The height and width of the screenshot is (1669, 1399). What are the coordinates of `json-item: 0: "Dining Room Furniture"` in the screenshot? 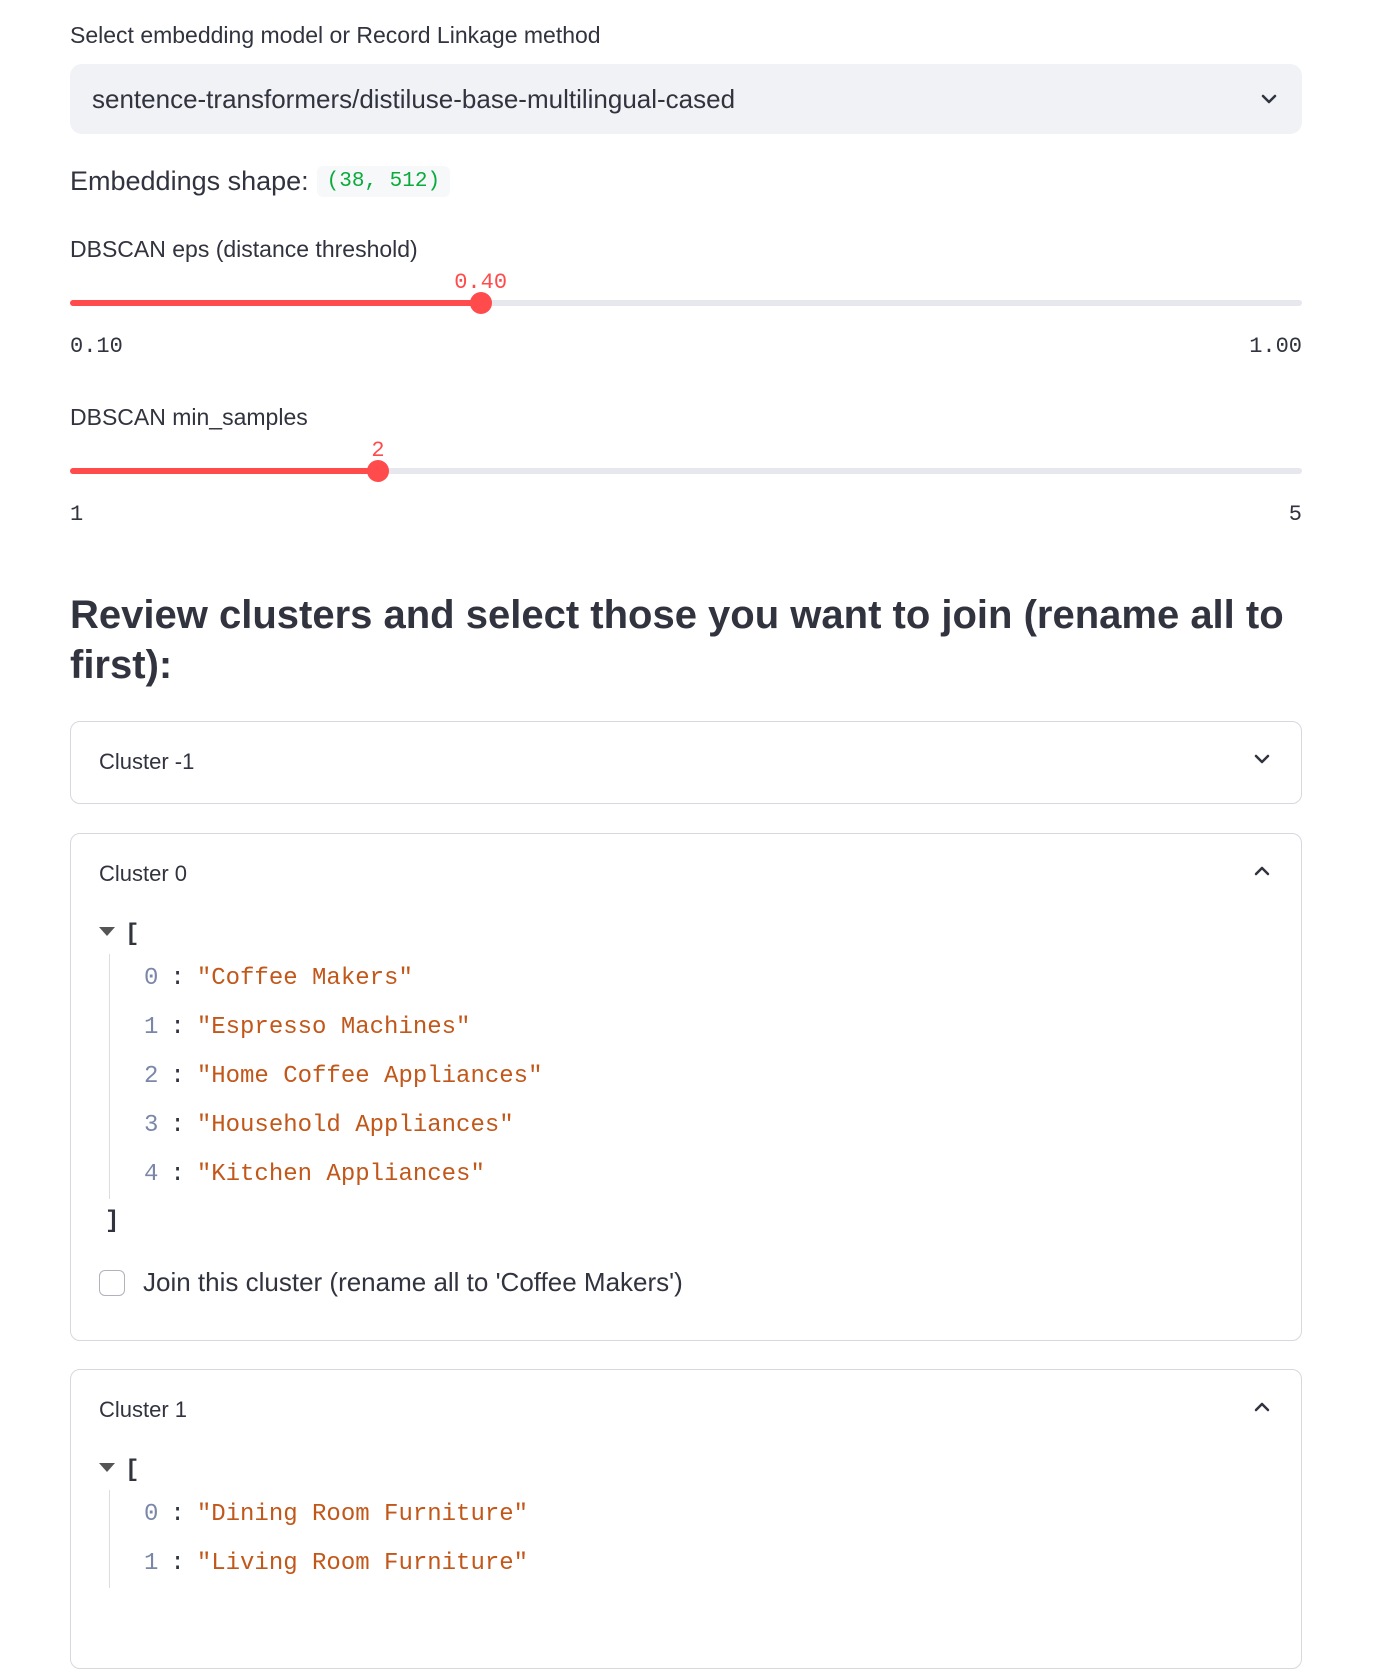 It's located at (722, 1514).